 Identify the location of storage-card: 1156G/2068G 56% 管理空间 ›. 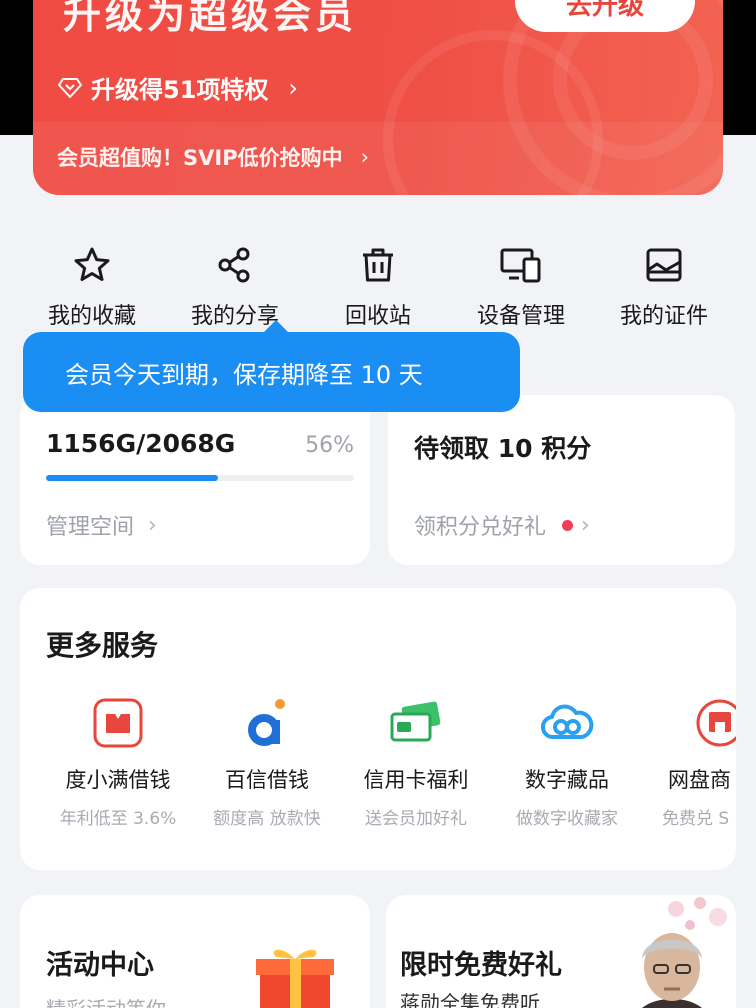
(195, 480).